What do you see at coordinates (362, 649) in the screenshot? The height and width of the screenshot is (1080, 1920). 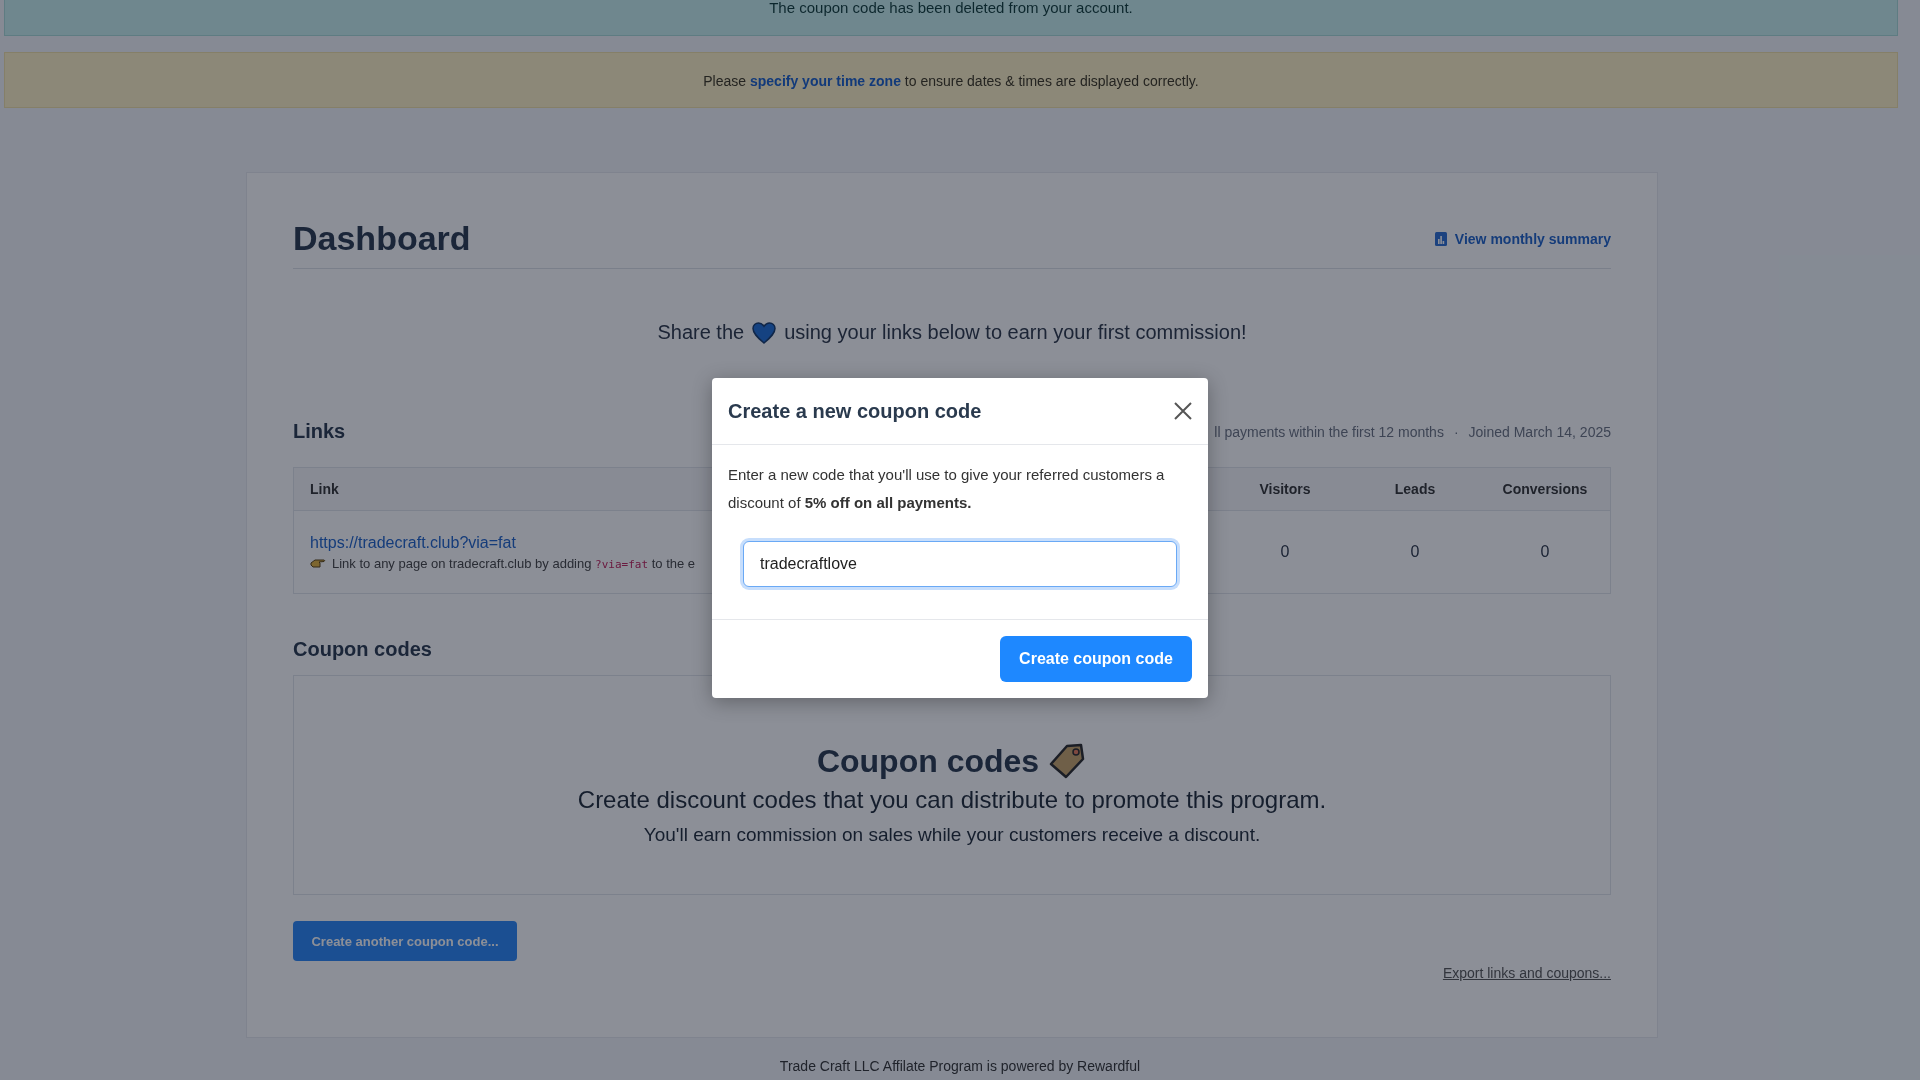 I see `section-heading: Coupon codes` at bounding box center [362, 649].